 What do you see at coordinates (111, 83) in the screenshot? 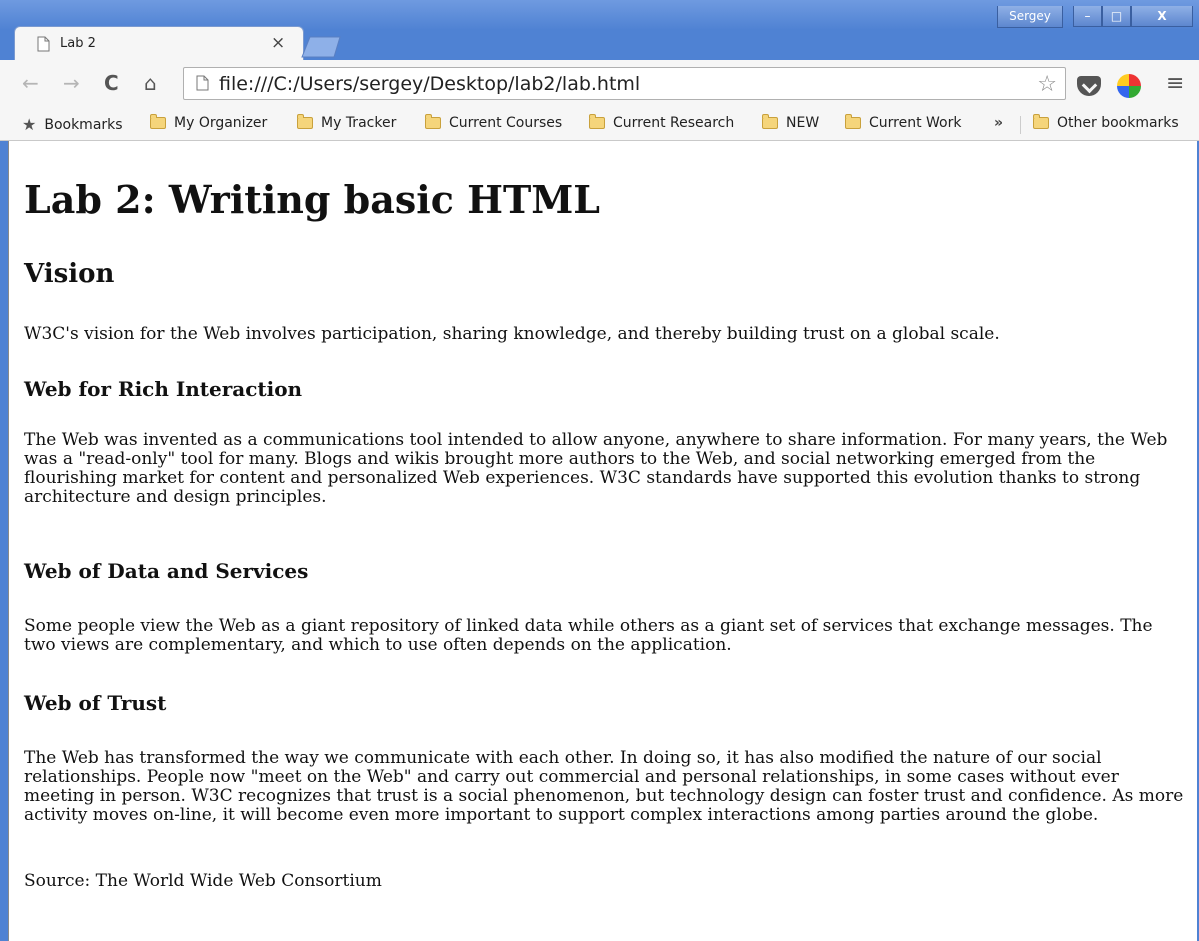
I see `reload-icon: C` at bounding box center [111, 83].